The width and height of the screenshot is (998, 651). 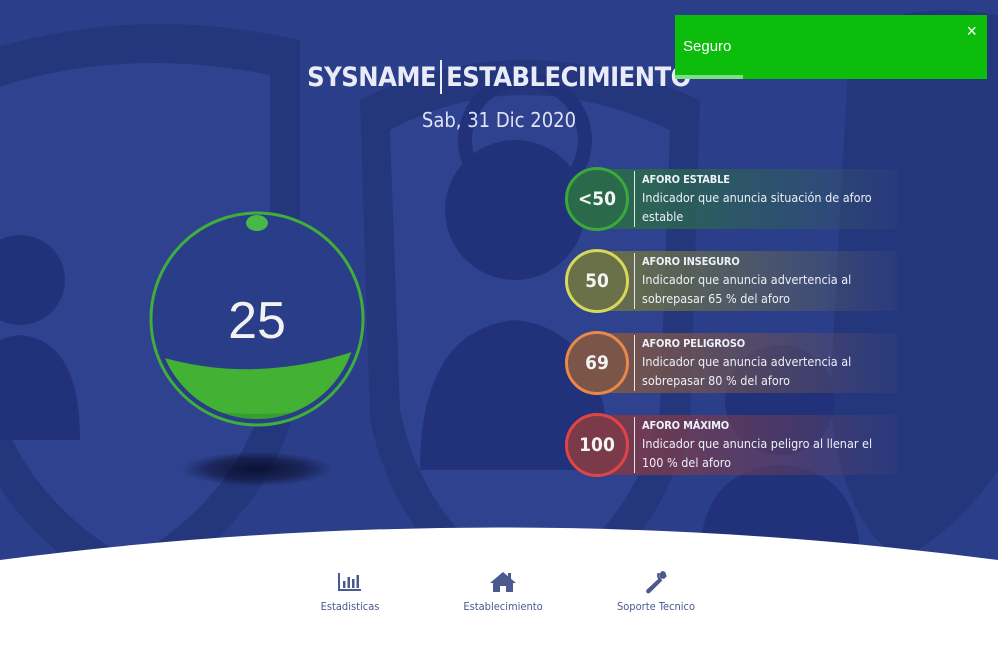 I want to click on legend-badge: <50, so click(x=597, y=199).